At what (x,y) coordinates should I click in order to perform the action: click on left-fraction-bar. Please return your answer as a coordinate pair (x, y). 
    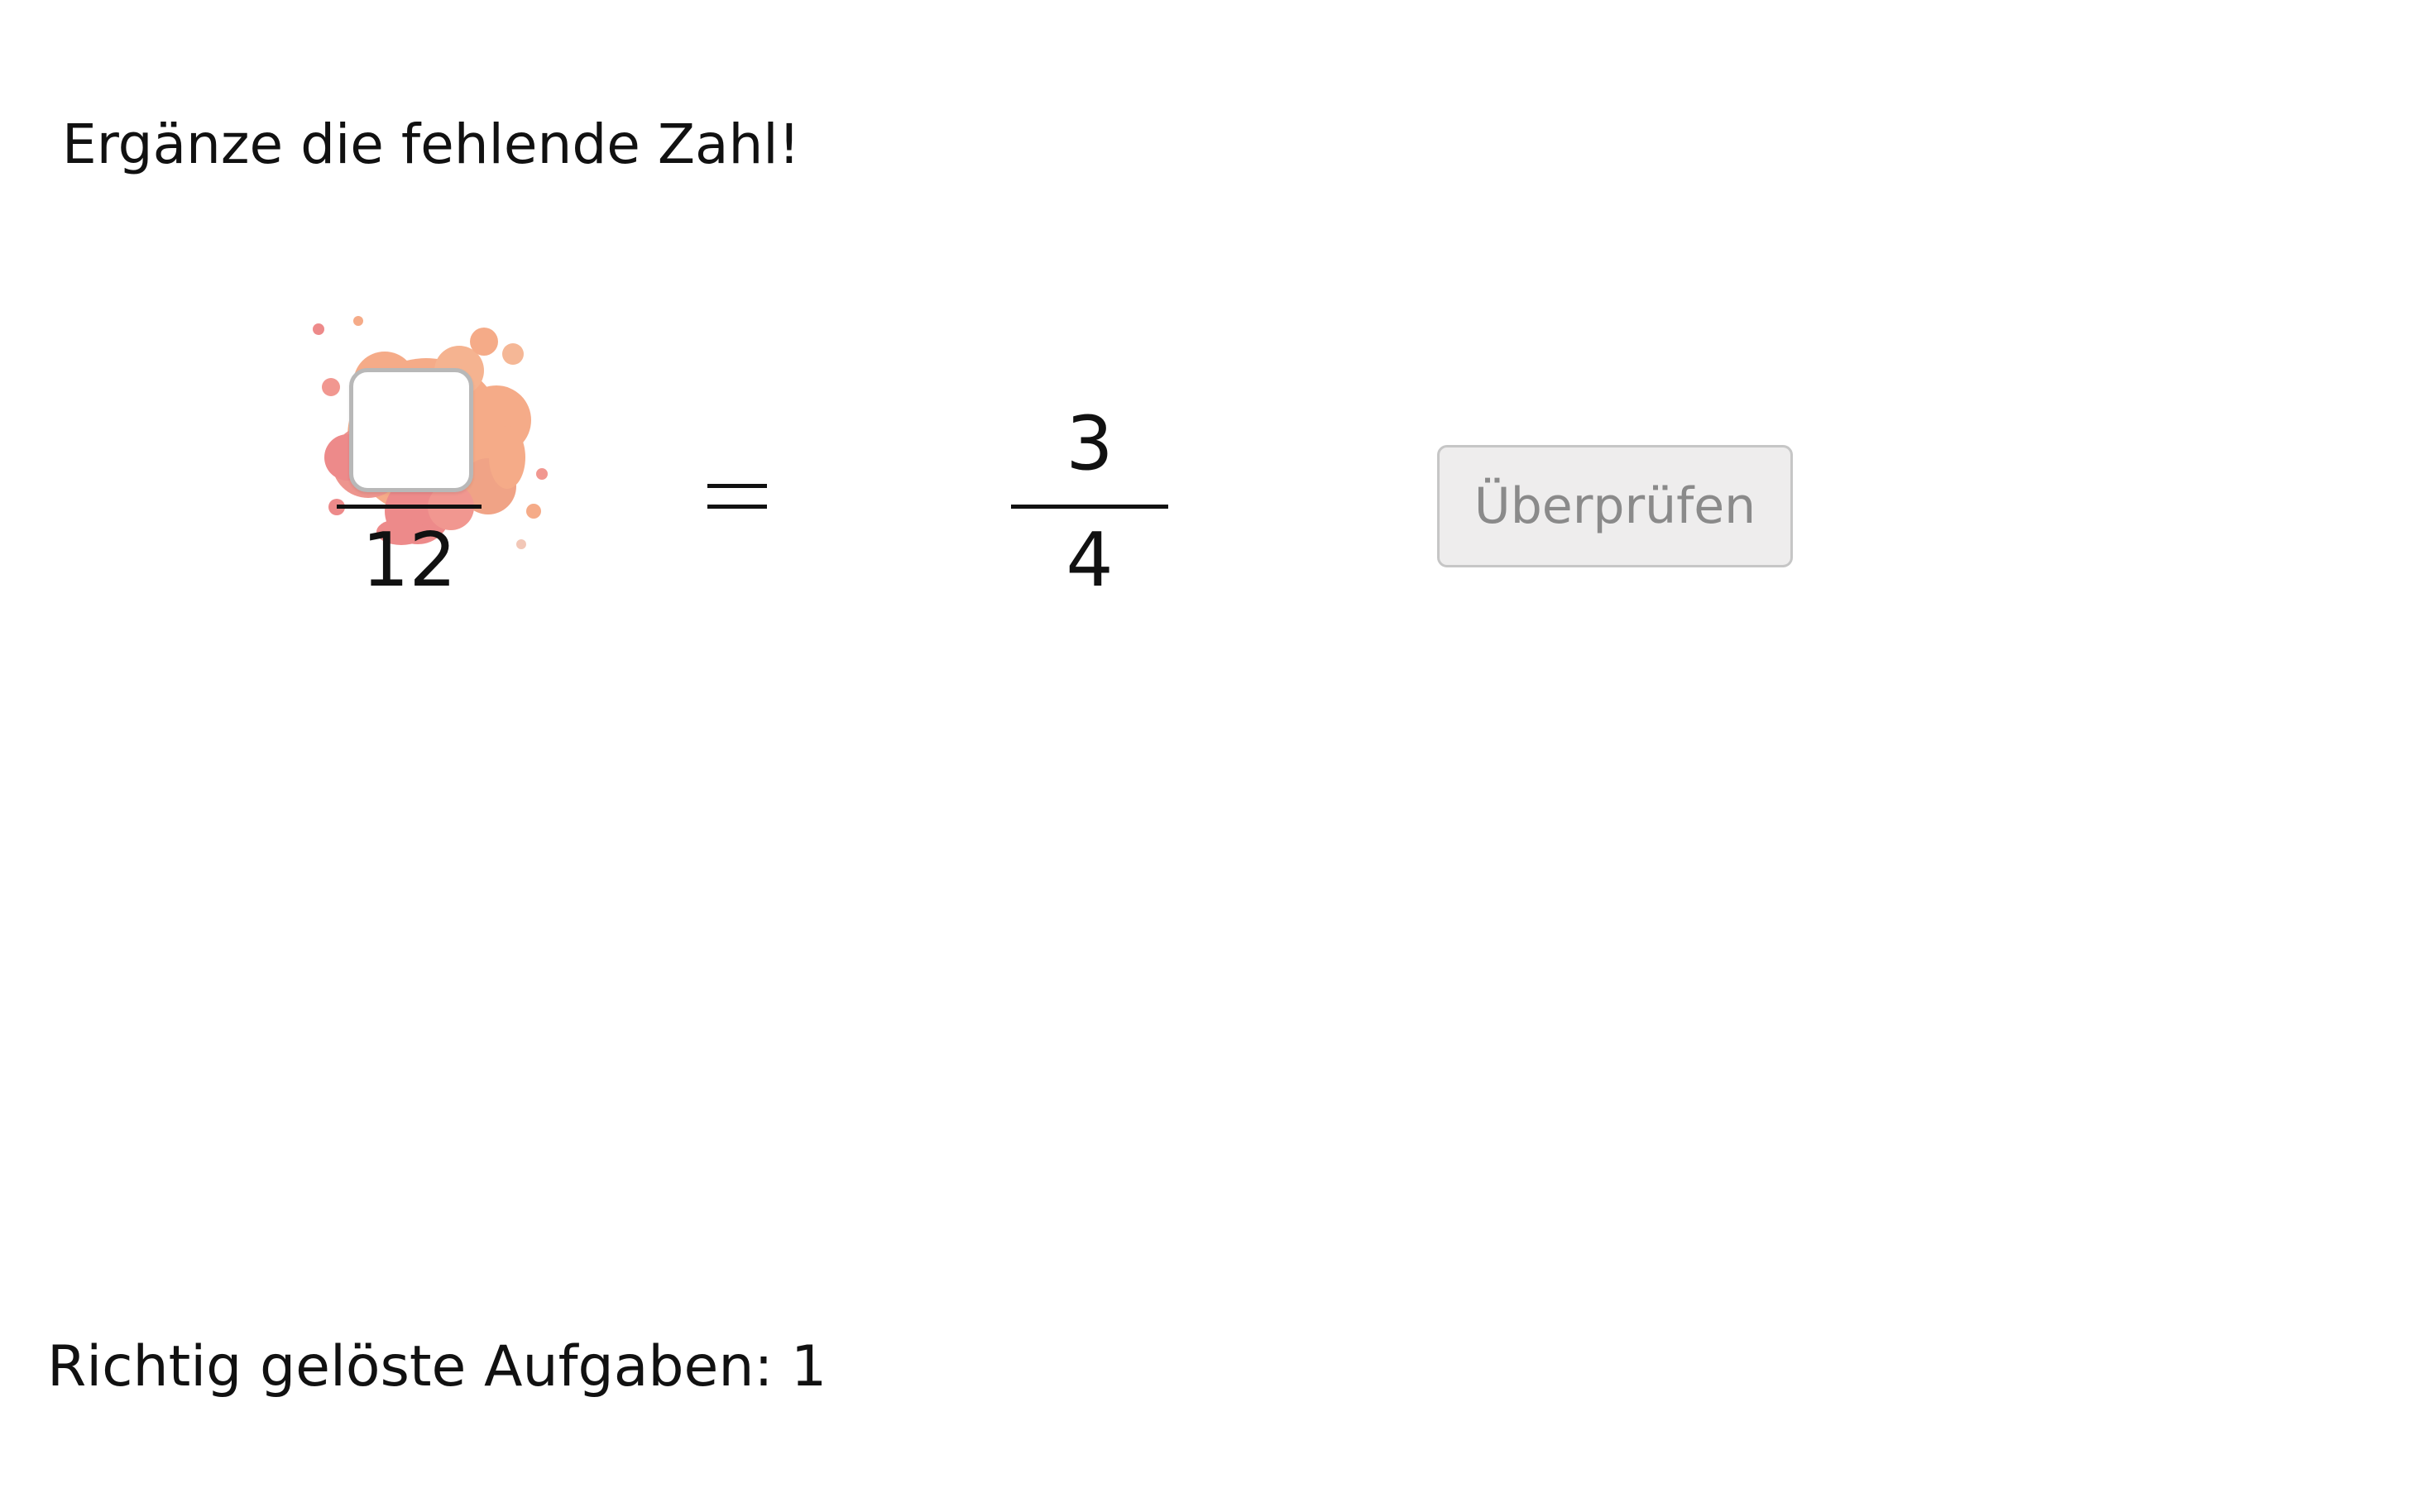
    Looking at the image, I should click on (409, 507).